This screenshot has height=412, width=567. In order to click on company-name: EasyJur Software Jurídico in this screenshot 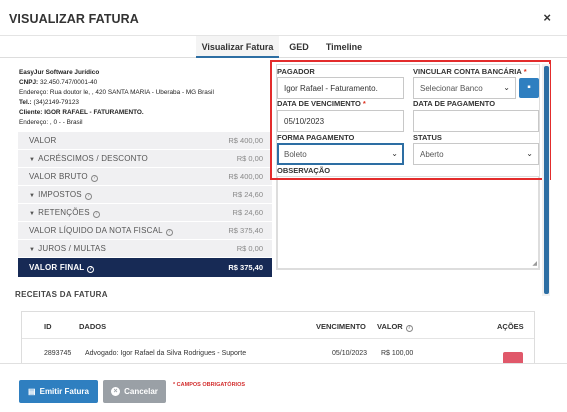, I will do `click(59, 72)`.